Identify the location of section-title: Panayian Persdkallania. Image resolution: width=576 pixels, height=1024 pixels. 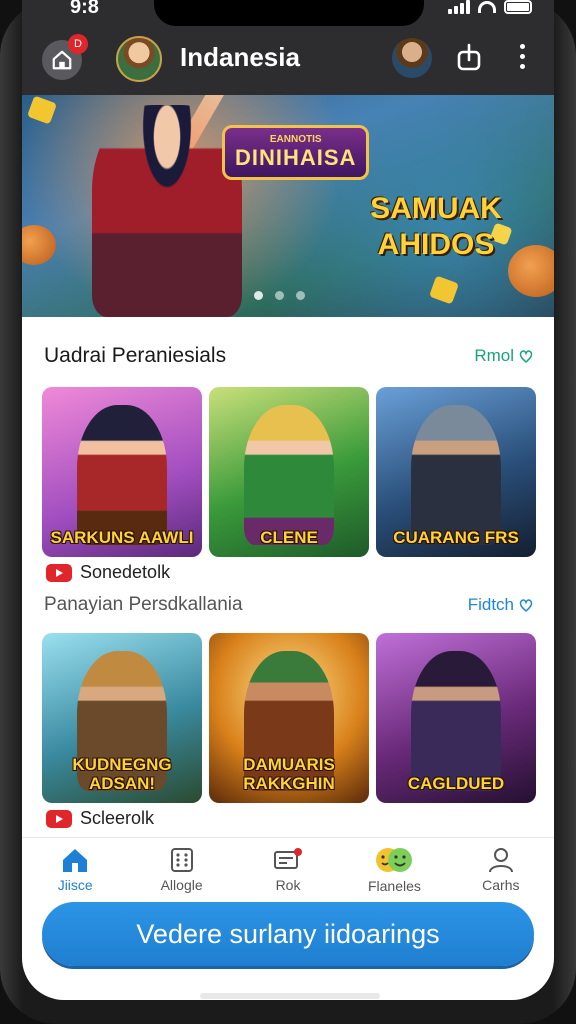
(143, 604).